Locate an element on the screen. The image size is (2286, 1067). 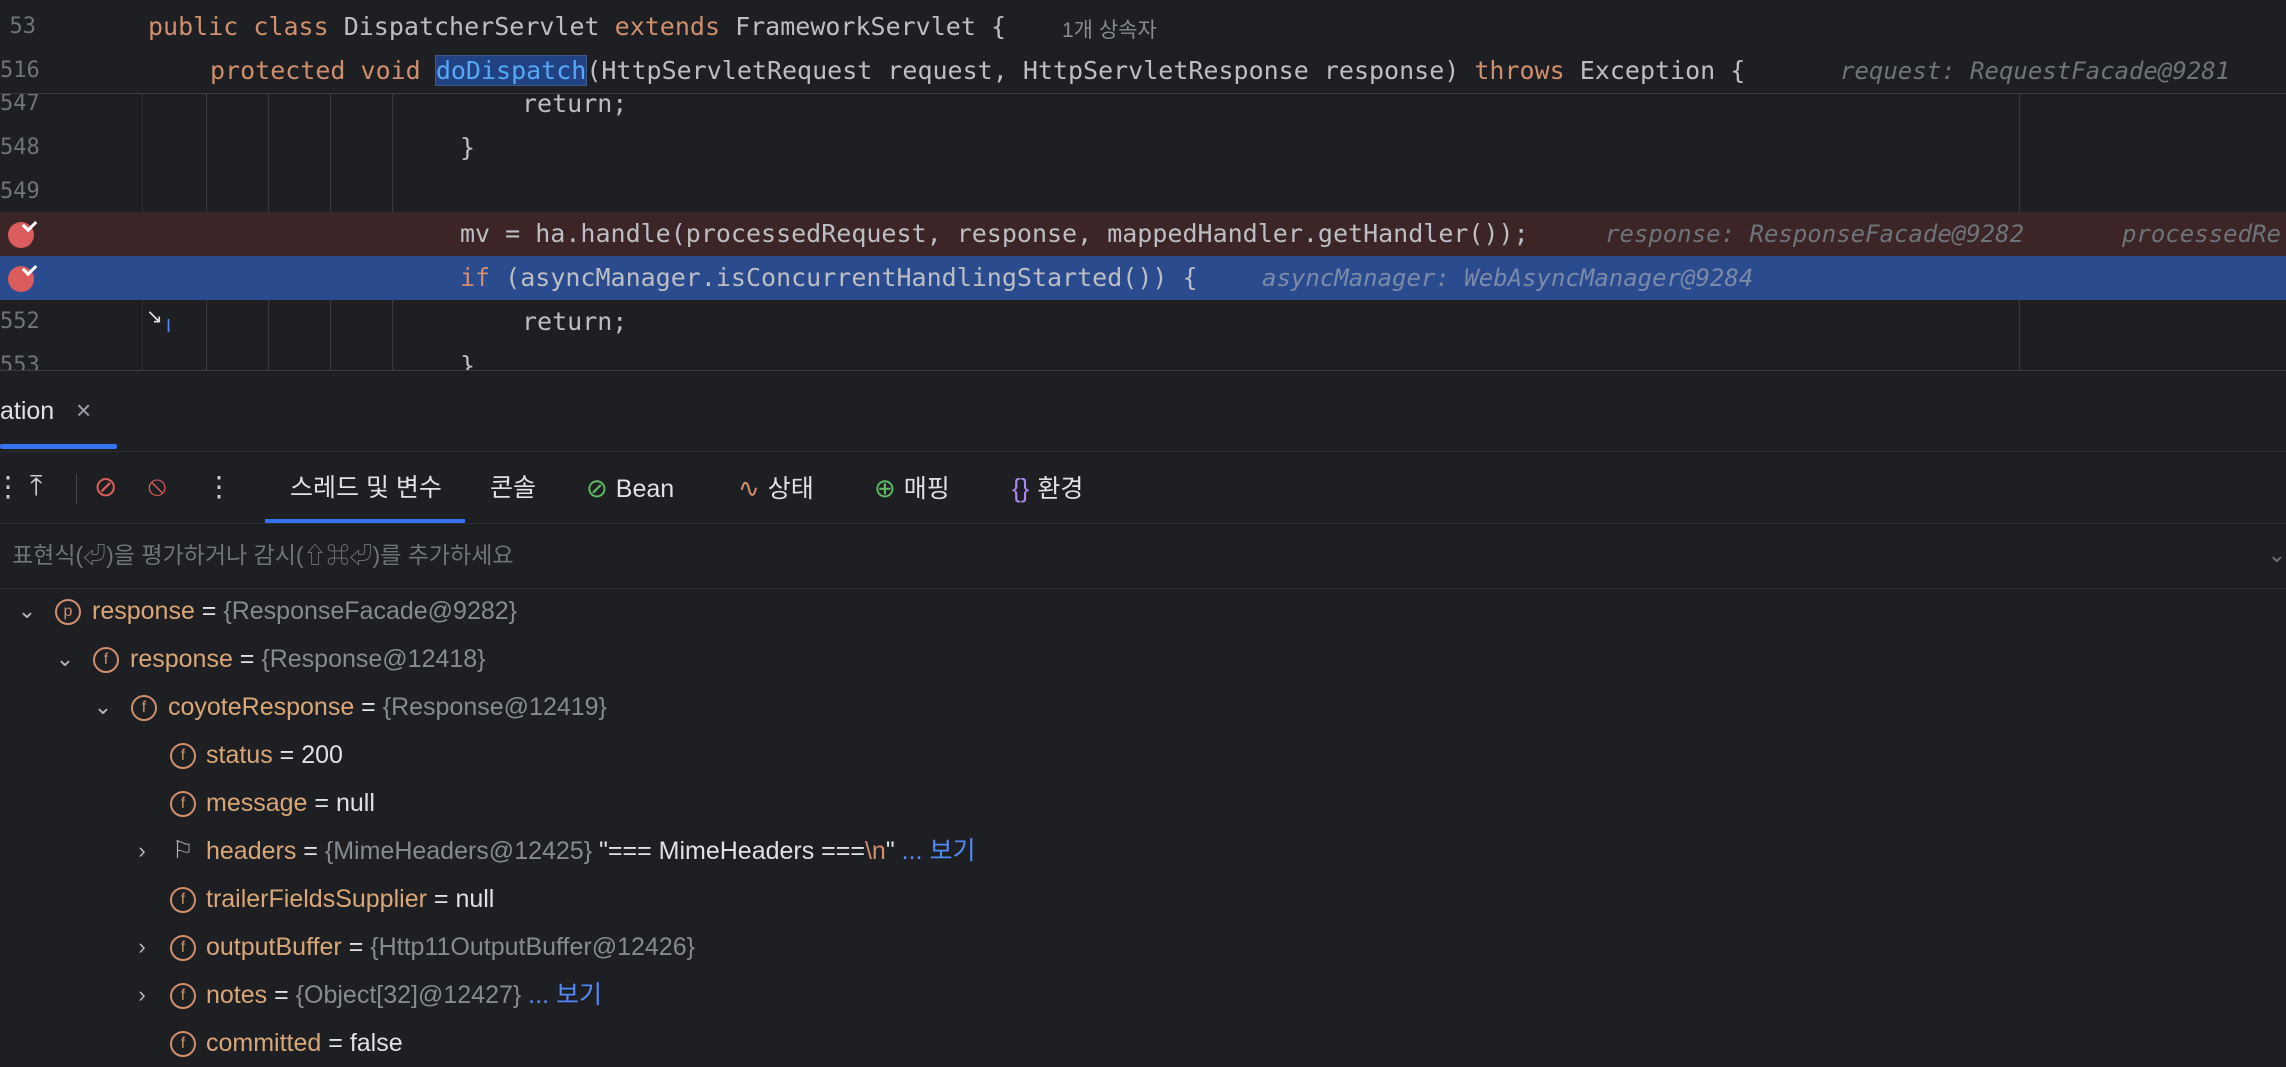
code-text: return; is located at coordinates (575, 321).